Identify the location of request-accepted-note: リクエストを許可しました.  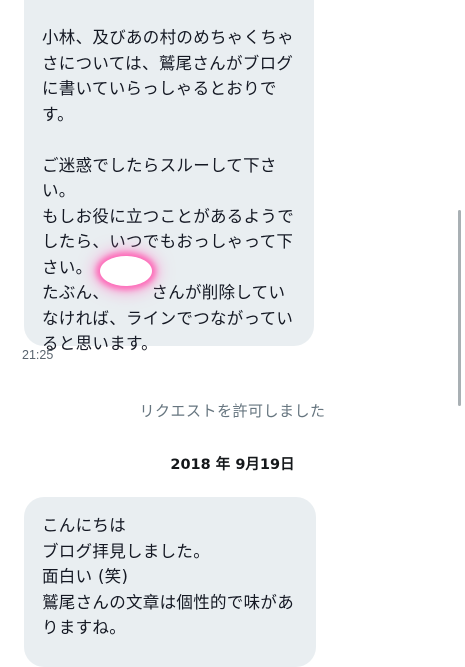
(232, 411).